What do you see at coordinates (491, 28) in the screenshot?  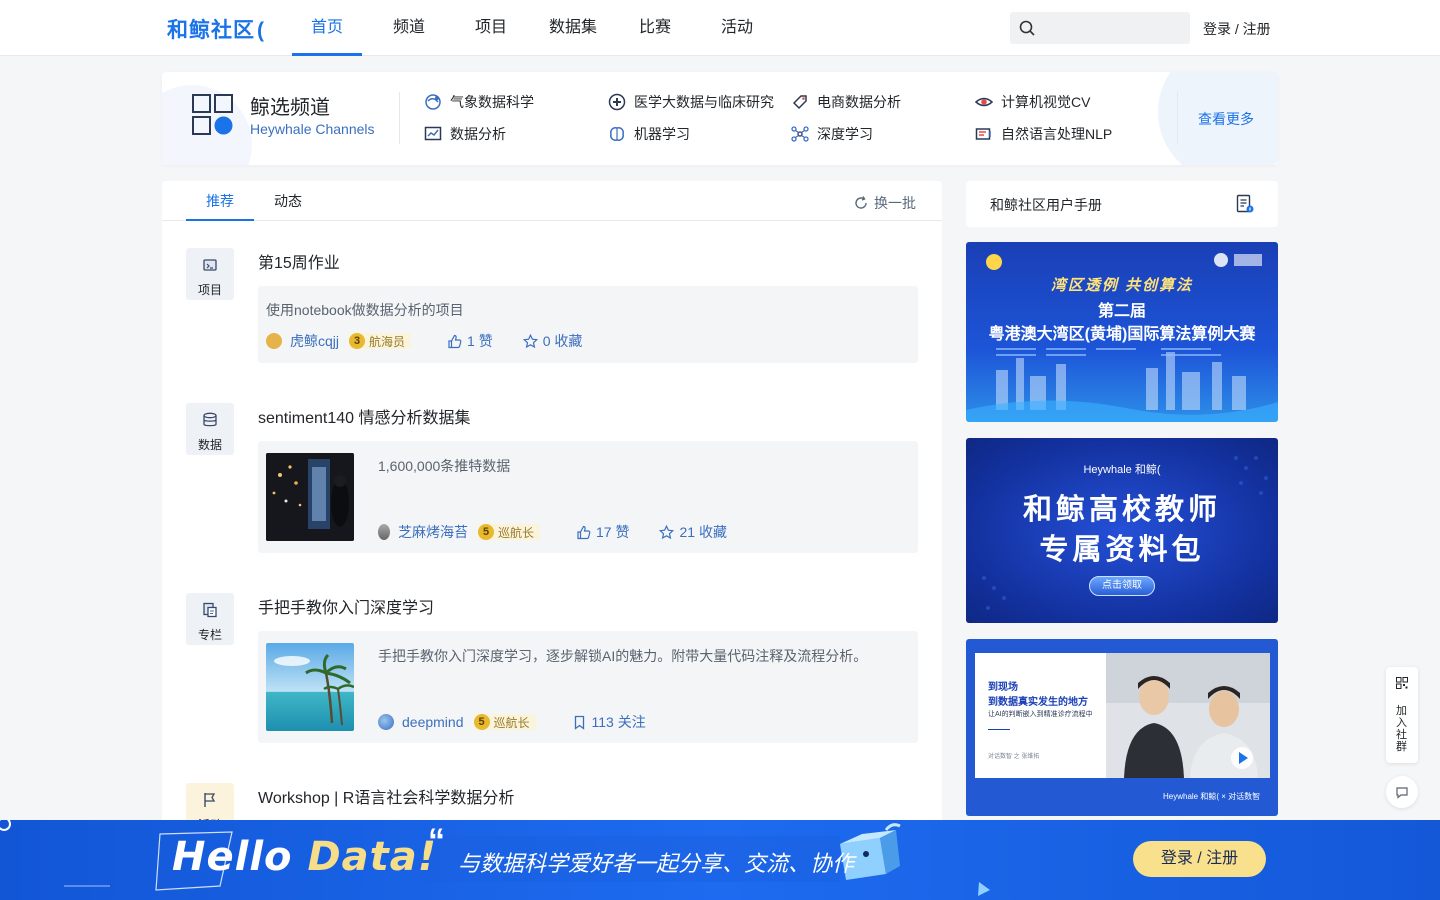 I see `nav-projects: 项目` at bounding box center [491, 28].